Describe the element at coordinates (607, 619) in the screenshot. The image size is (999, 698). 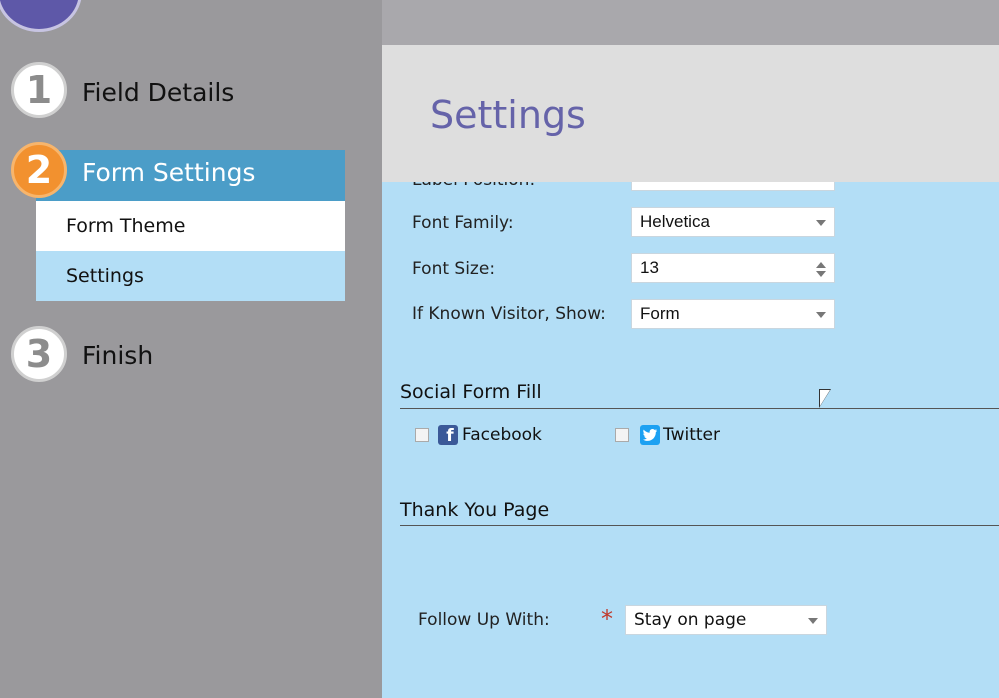
I see `required-marker: *` at that location.